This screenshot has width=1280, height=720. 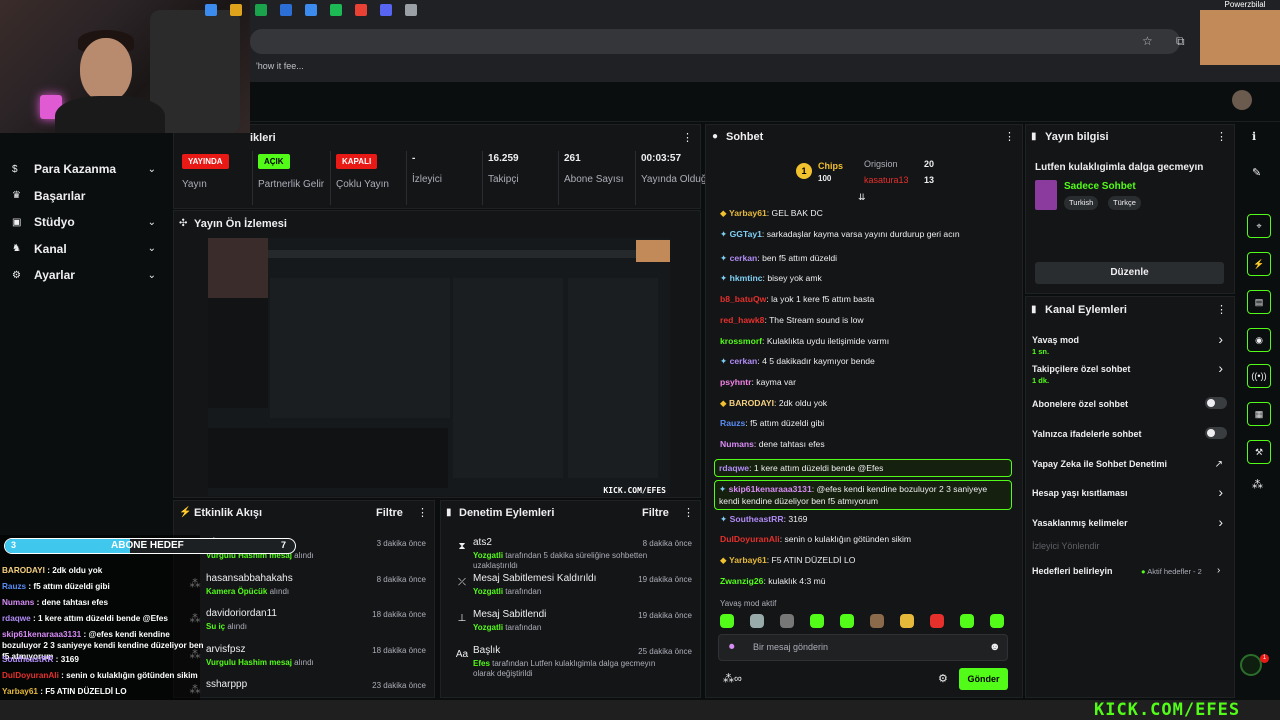 I want to click on channel-action: Yapay Zeka ile Sohbet Denetimi ↗, so click(x=1129, y=470).